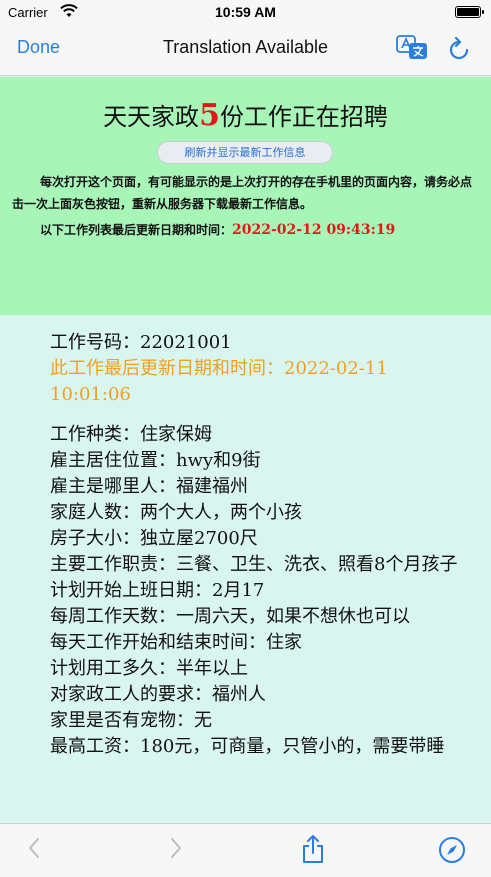 The width and height of the screenshot is (491, 877). I want to click on title-suffix: 份工作正在招聘, so click(303, 117).